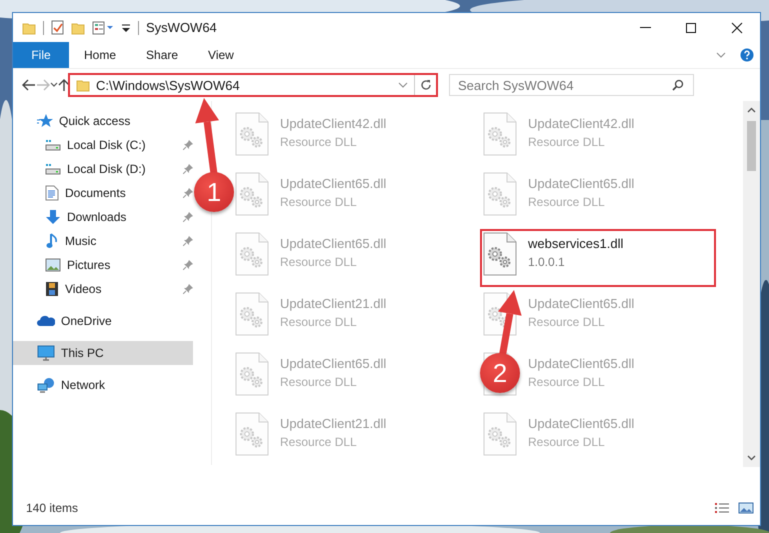 The height and width of the screenshot is (533, 769). Describe the element at coordinates (598, 258) in the screenshot. I see `highlighted-file: webservices1.dll 1.0.0.1` at that location.